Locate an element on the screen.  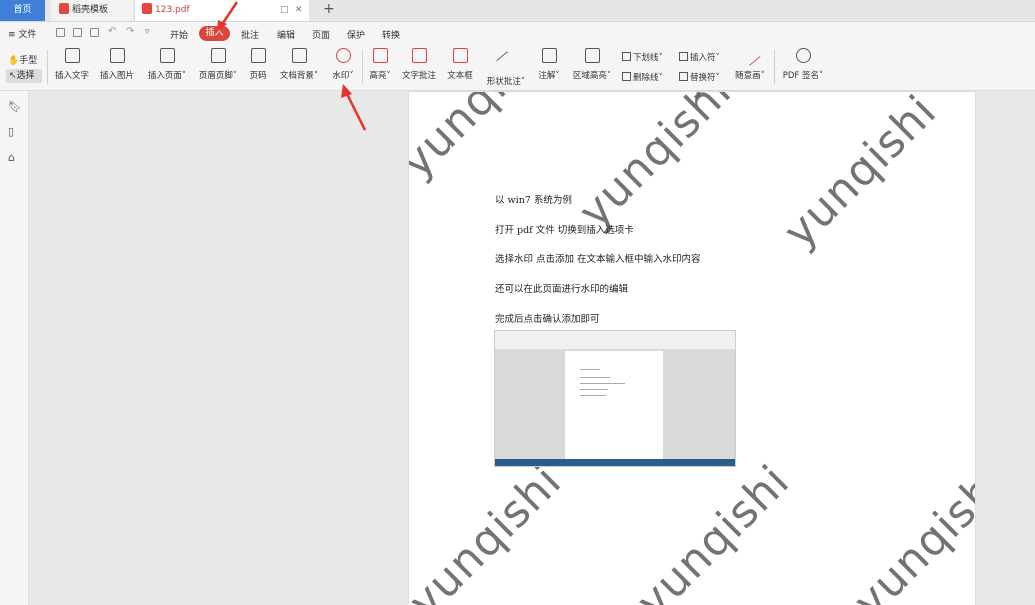
insert-text-label: 插入文字 is located at coordinates (71, 76).